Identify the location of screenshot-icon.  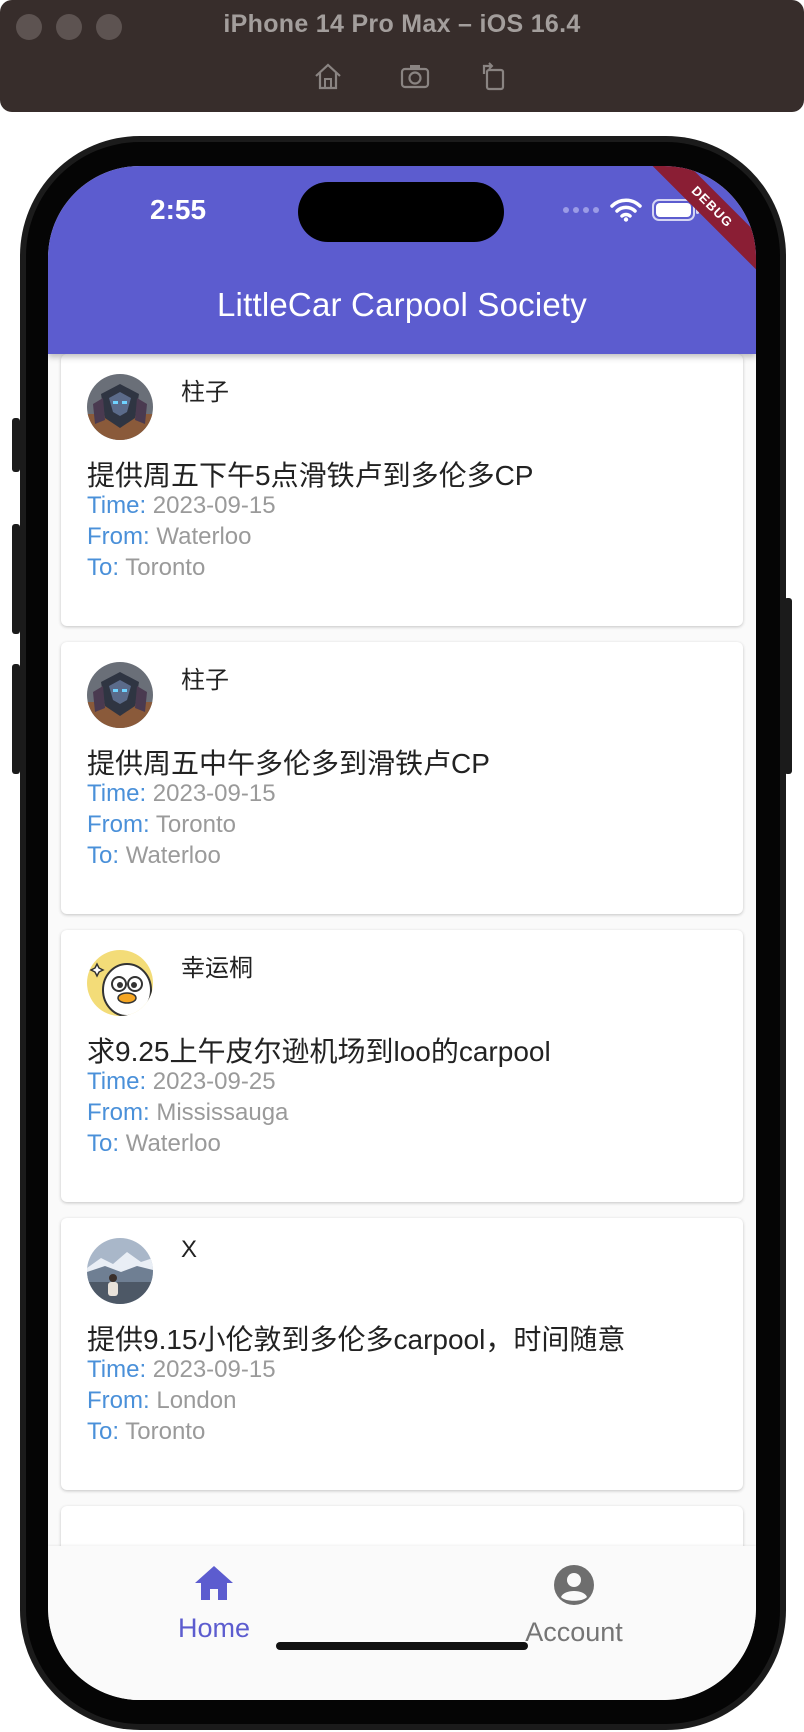
(415, 76).